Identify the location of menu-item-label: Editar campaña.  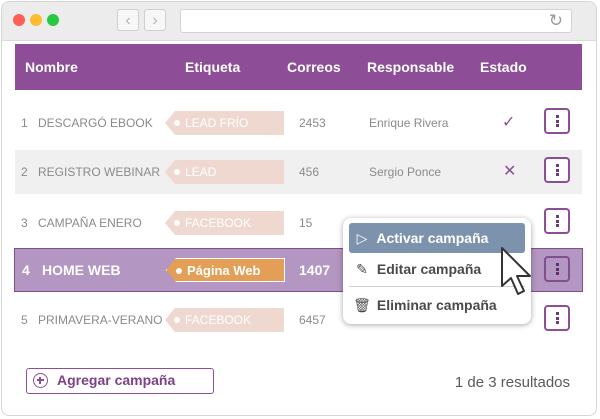
(429, 269).